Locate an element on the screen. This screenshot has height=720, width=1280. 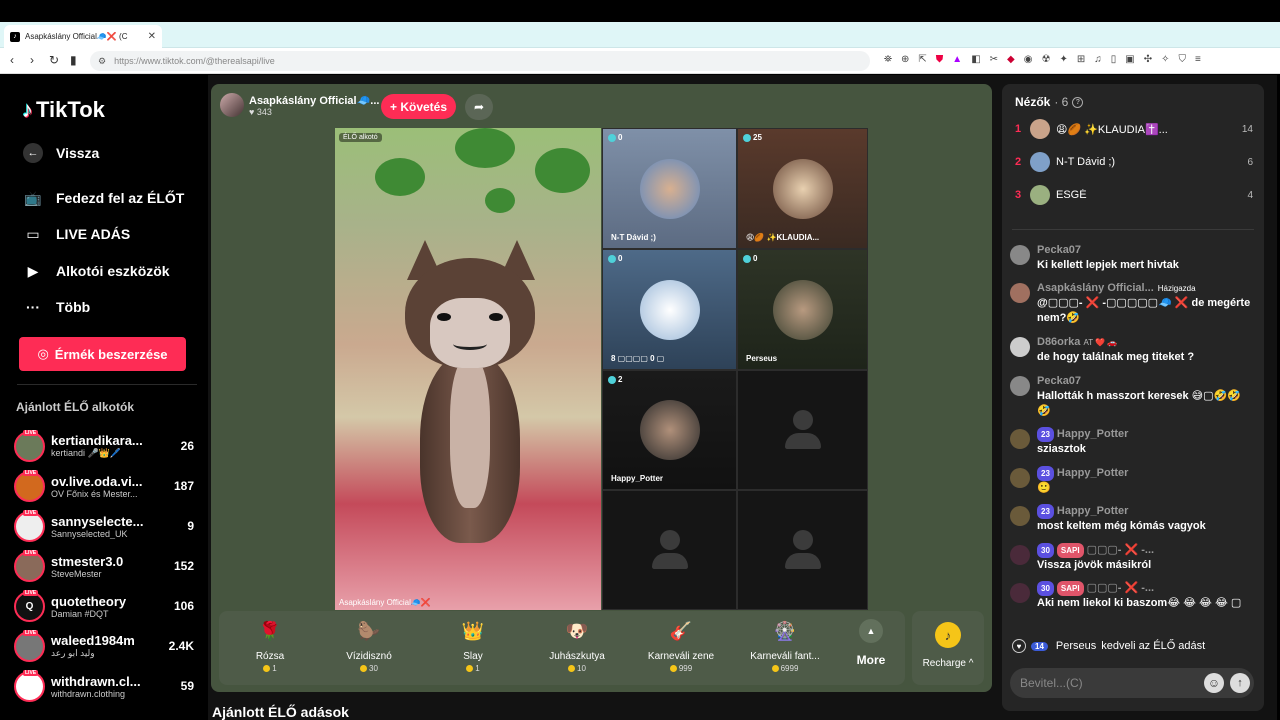
reload-icon: ↻ is located at coordinates (54, 60).